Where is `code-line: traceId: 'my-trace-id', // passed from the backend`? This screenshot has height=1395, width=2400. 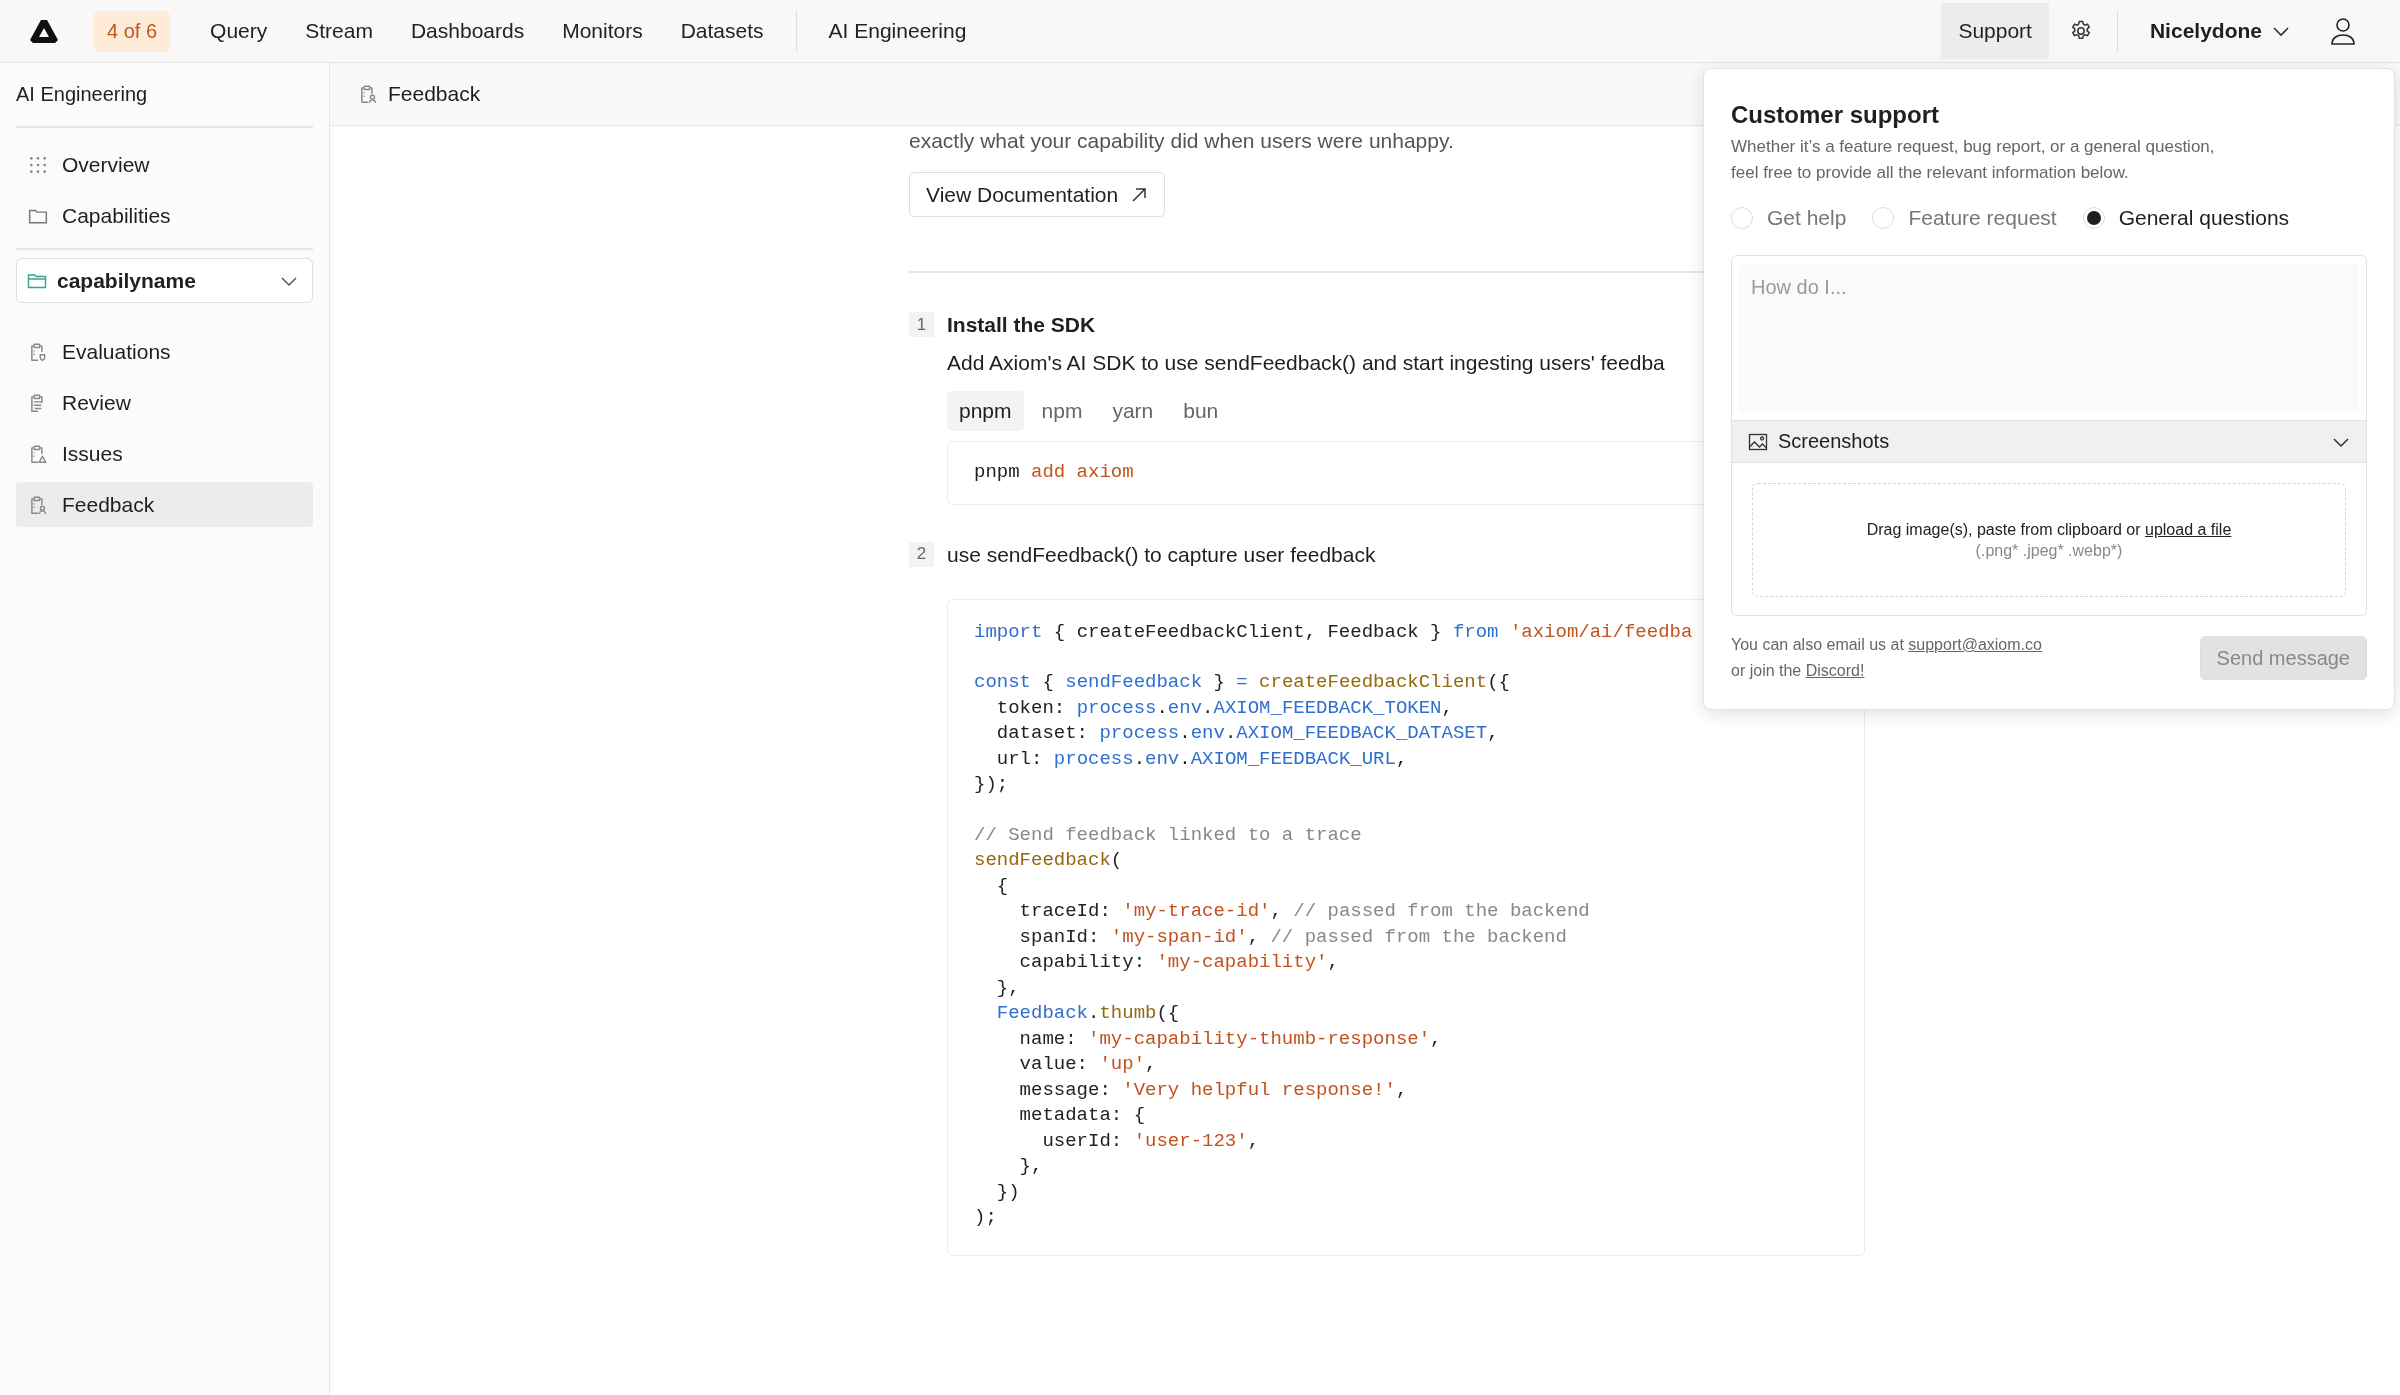
code-line: traceId: 'my-trace-id', // passed from the backend is located at coordinates (1304, 911).